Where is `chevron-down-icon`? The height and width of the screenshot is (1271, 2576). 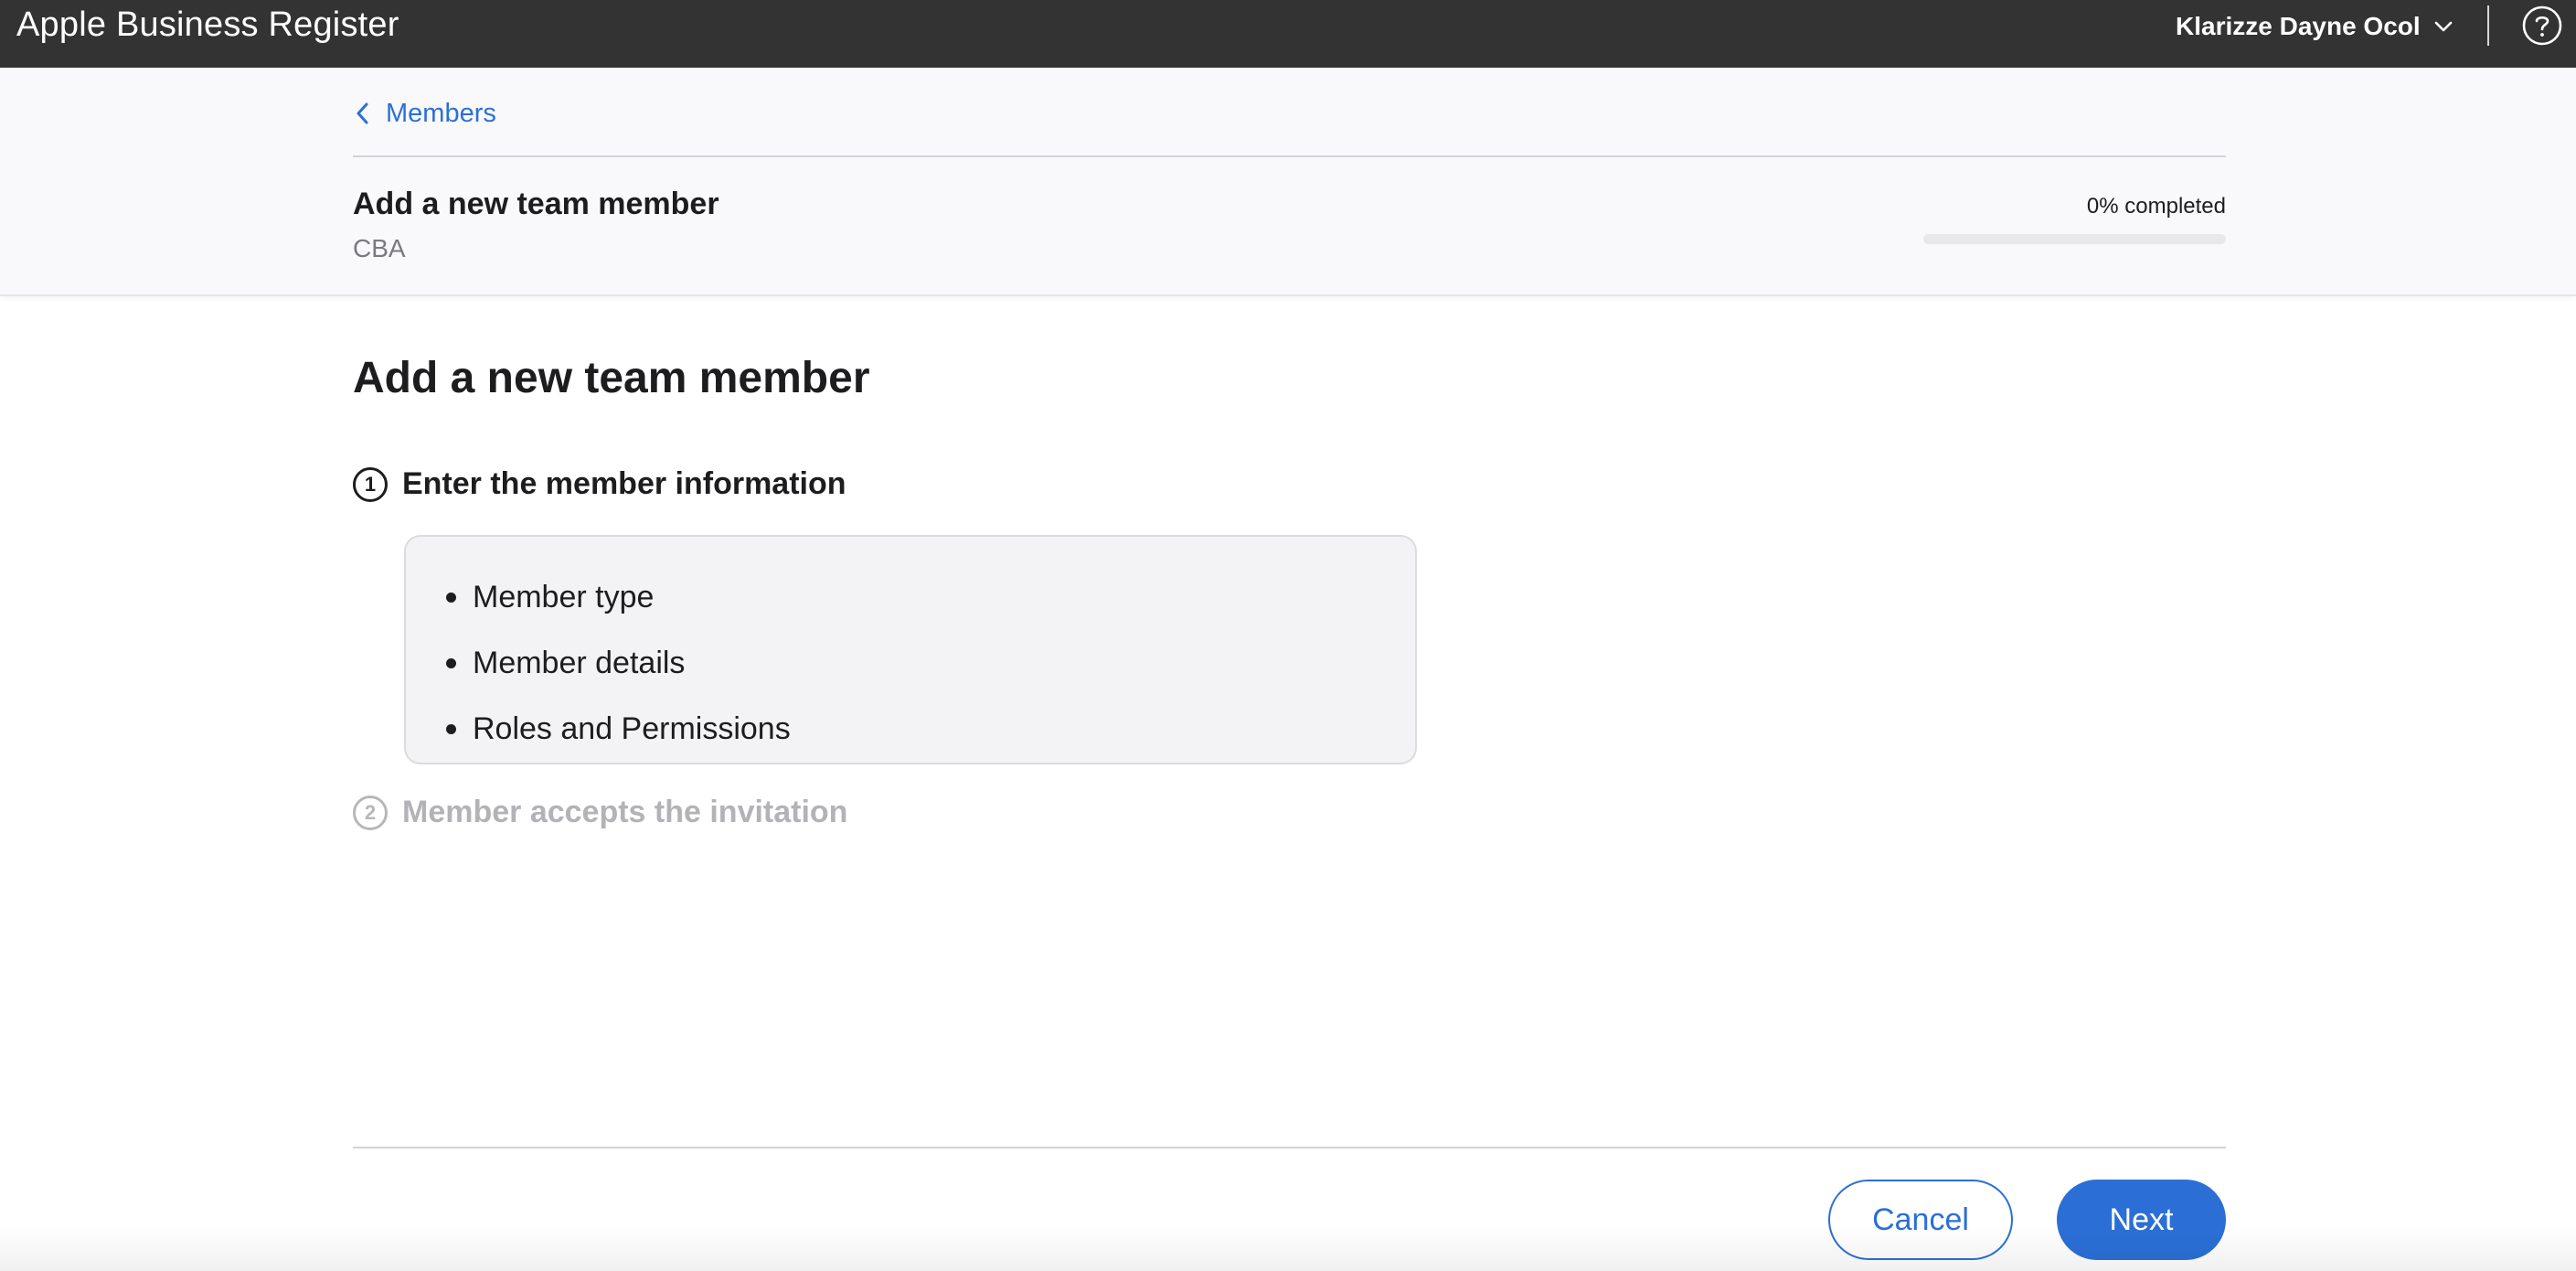
chevron-down-icon is located at coordinates (2443, 26).